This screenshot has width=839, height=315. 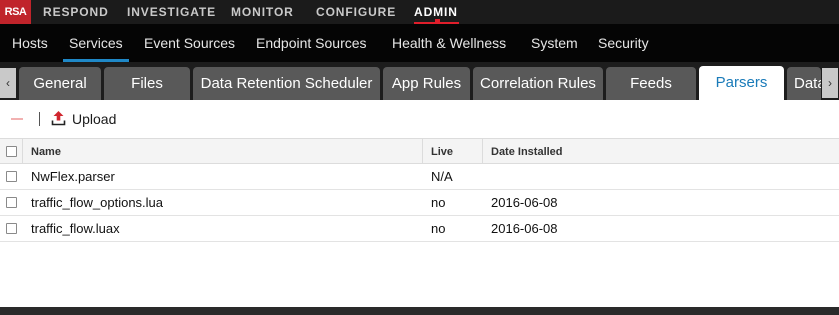 What do you see at coordinates (651, 83) in the screenshot?
I see `tab-feeds: Feeds` at bounding box center [651, 83].